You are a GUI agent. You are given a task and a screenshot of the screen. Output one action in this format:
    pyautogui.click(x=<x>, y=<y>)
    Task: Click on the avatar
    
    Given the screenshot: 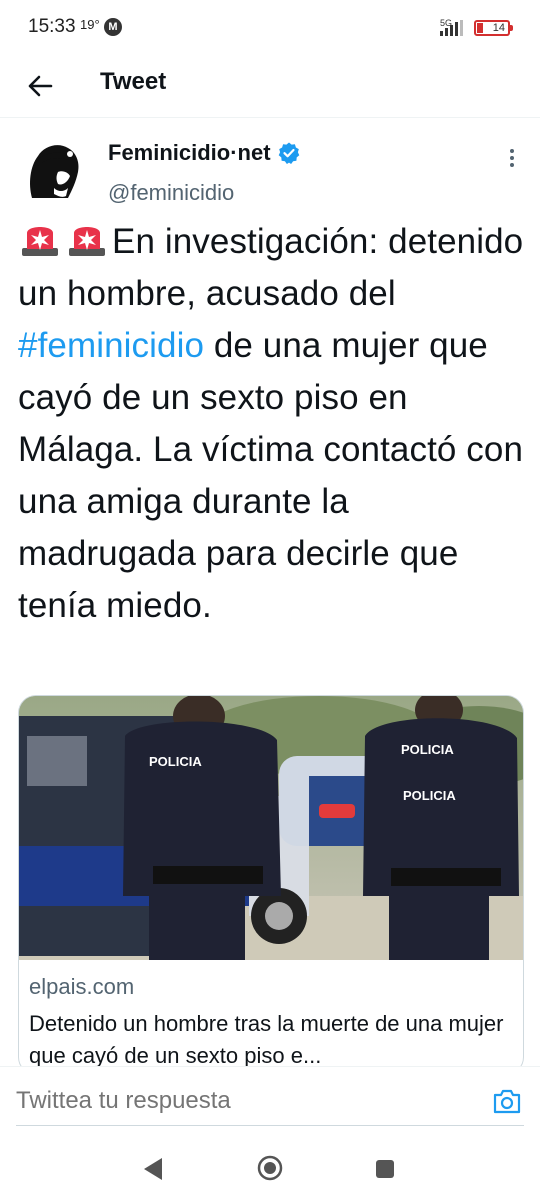 What is the action you would take?
    pyautogui.click(x=53, y=171)
    